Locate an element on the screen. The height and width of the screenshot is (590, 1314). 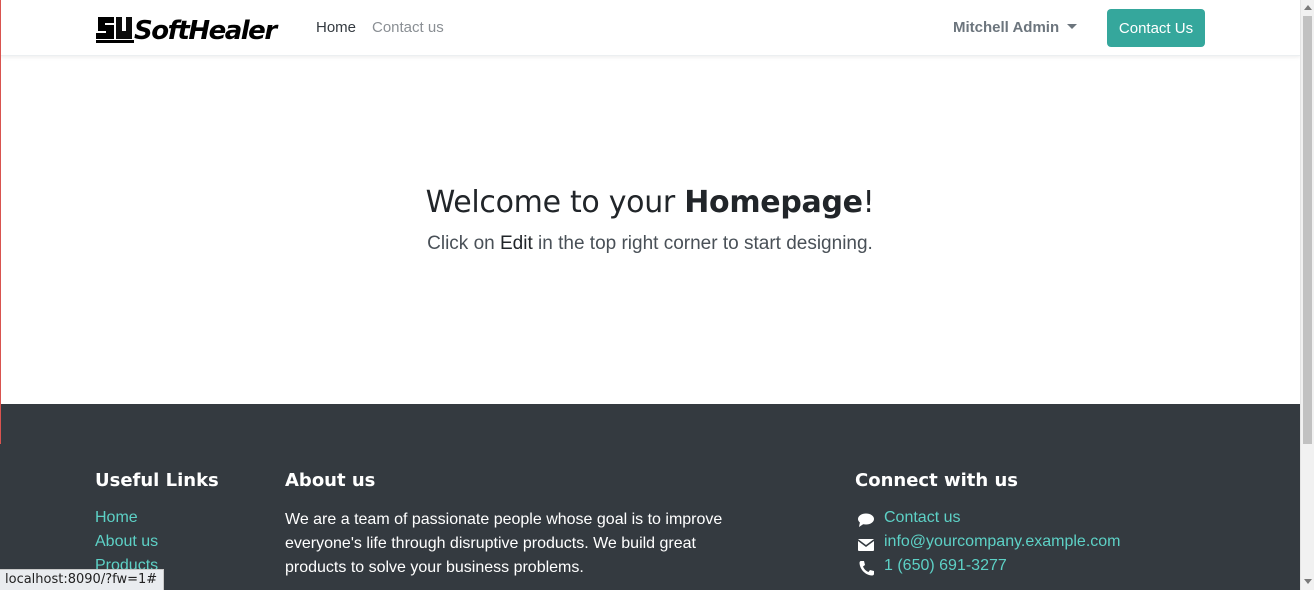
connect-email-link: info@yourcompany.example.com is located at coordinates (1002, 542).